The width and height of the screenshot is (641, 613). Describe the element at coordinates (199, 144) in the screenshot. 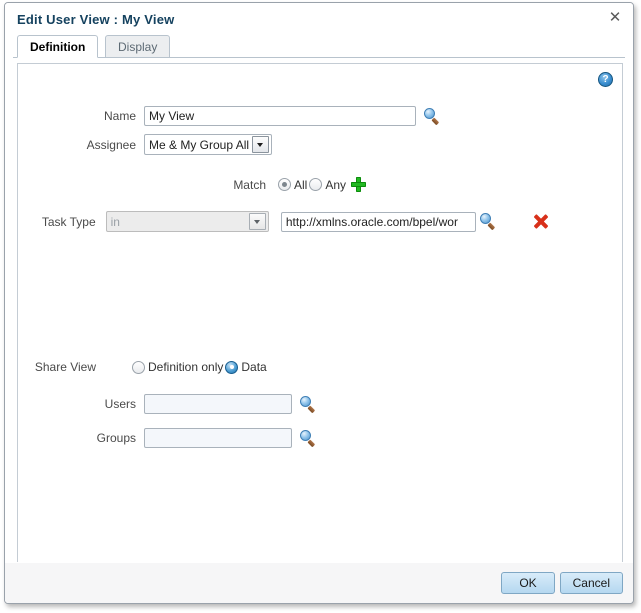

I see `assignee-value: Me & My Group All` at that location.